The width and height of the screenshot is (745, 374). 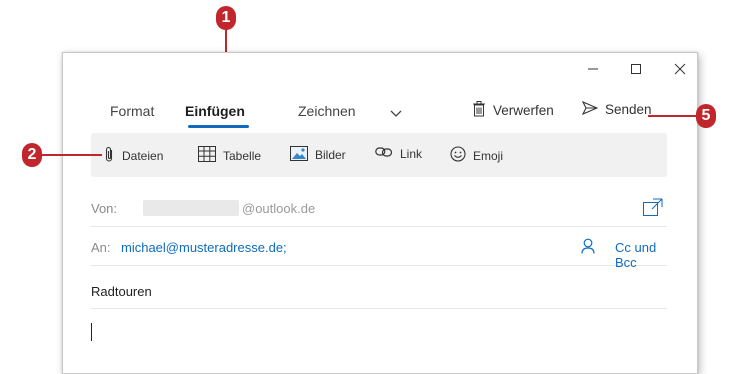 I want to click on discard-label: Verwerfen, so click(x=523, y=110).